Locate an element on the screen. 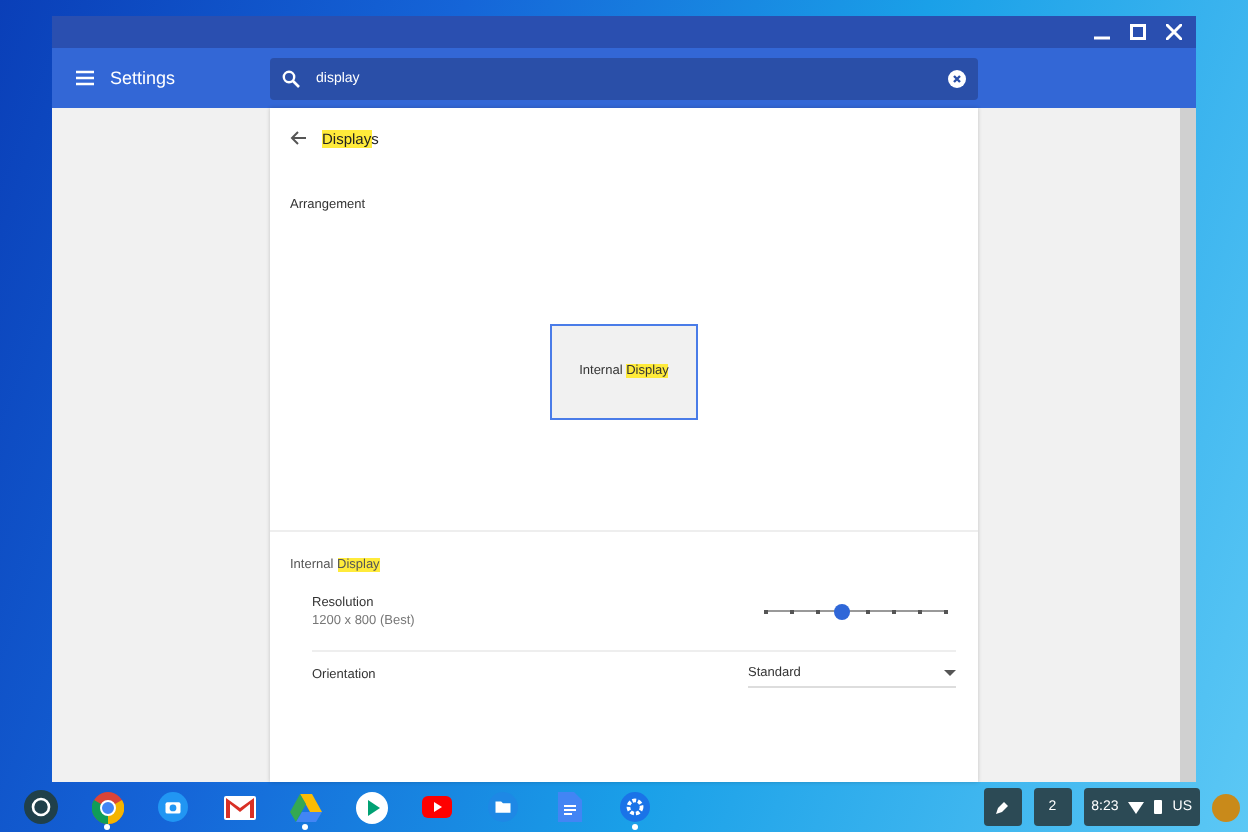 The width and height of the screenshot is (1248, 832). maximize-button is located at coordinates (1138, 32).